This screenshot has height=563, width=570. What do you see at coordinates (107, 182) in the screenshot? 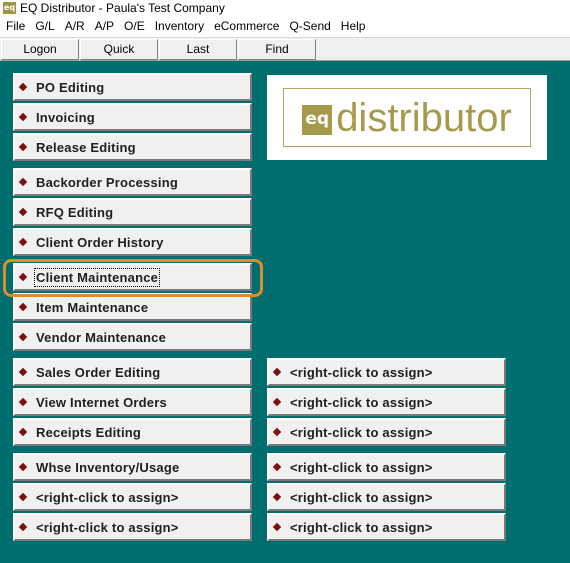
I see `button-label: Backorder Processing` at bounding box center [107, 182].